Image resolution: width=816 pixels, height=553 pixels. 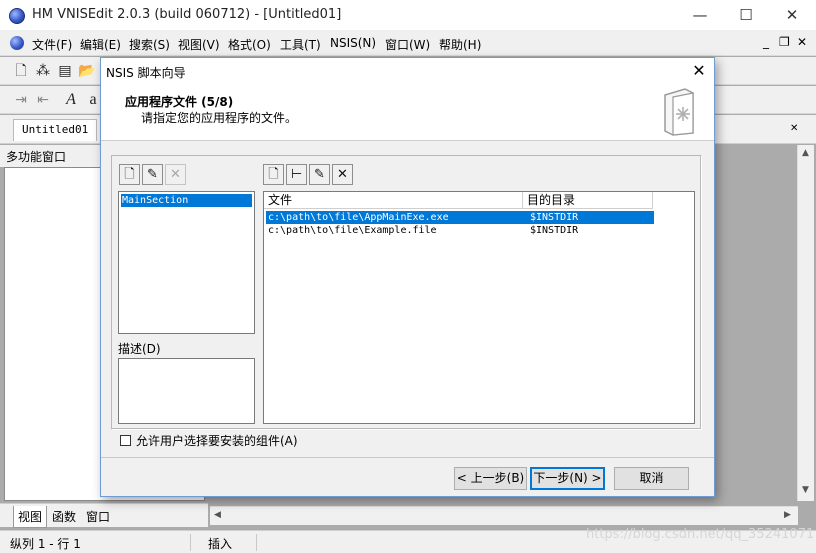 What do you see at coordinates (787, 515) in the screenshot?
I see `scroll-right-icon: ▶` at bounding box center [787, 515].